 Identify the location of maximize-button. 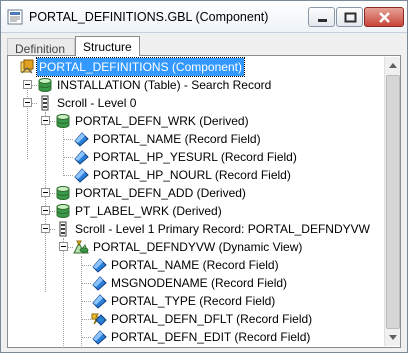
(349, 17).